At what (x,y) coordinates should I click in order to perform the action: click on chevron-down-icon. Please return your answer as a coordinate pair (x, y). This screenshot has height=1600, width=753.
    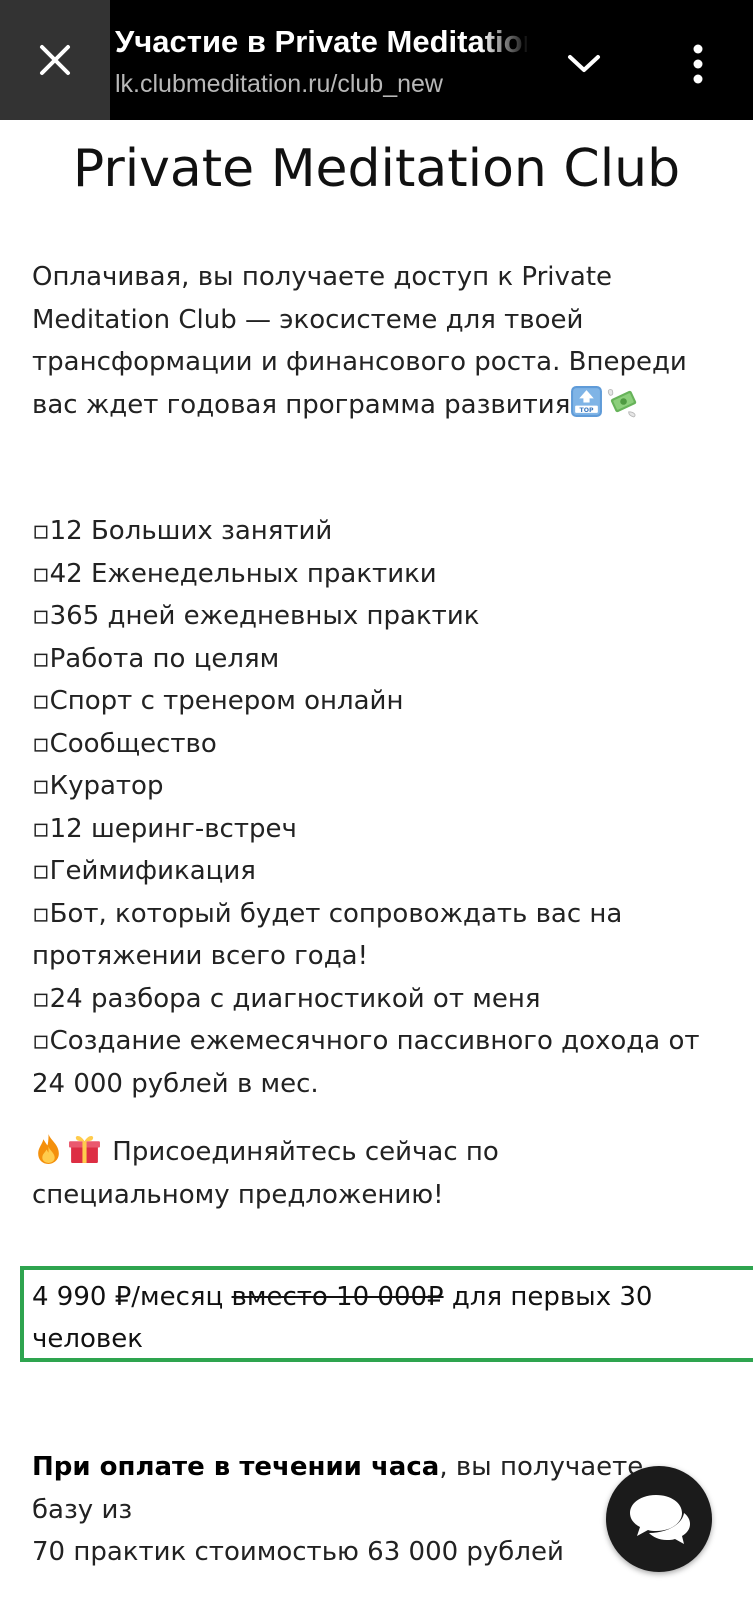
    Looking at the image, I should click on (584, 63).